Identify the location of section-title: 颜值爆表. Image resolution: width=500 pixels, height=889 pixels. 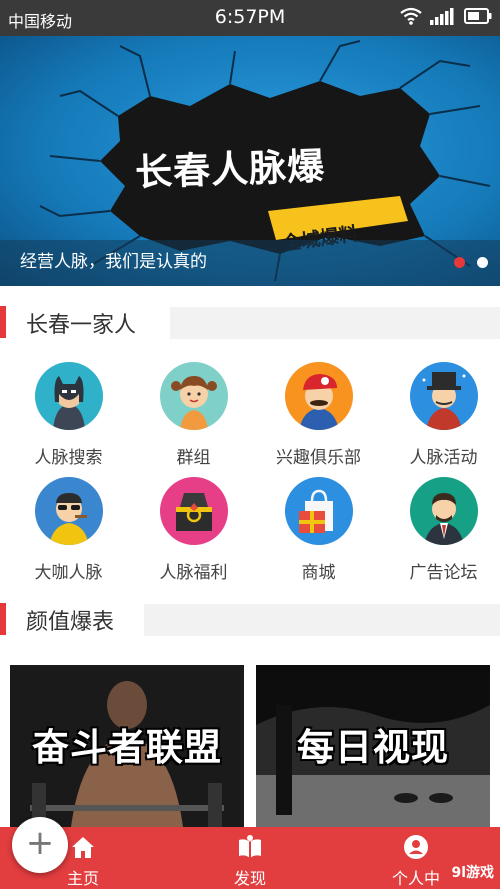
(70, 622).